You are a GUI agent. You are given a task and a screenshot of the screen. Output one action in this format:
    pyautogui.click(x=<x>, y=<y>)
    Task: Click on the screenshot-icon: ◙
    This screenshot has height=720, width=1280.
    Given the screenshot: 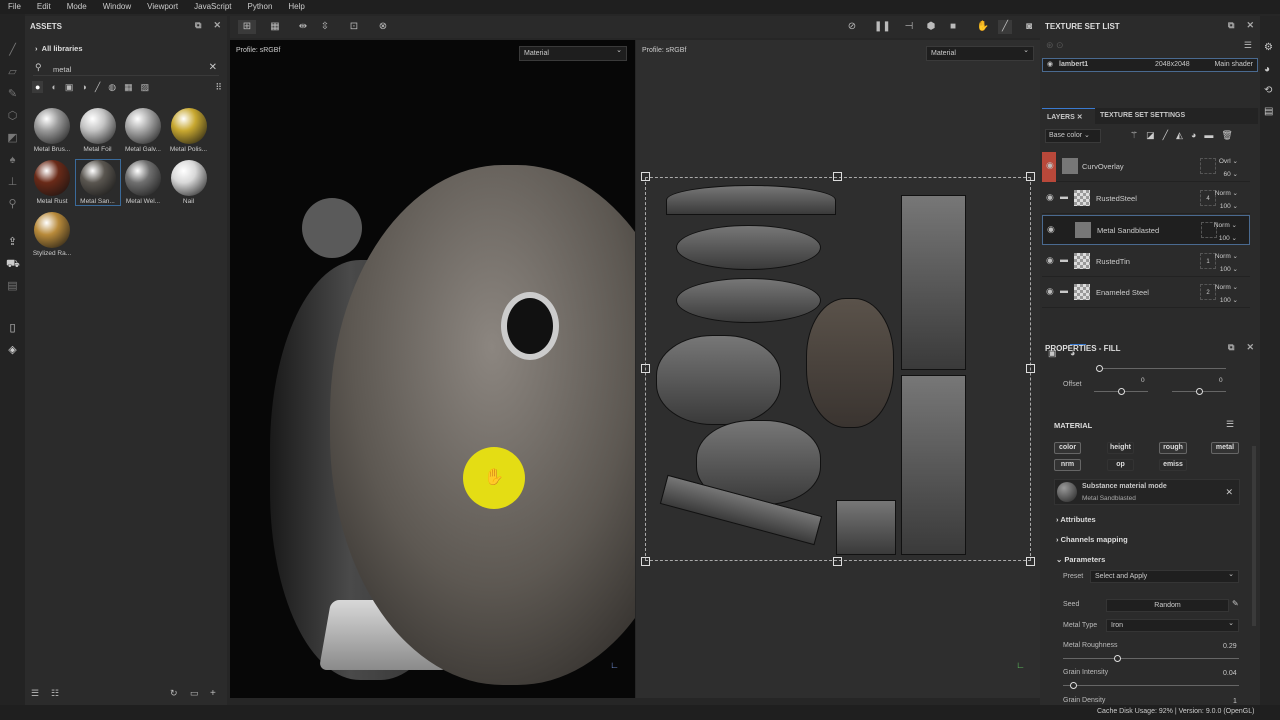 What is the action you would take?
    pyautogui.click(x=1029, y=27)
    